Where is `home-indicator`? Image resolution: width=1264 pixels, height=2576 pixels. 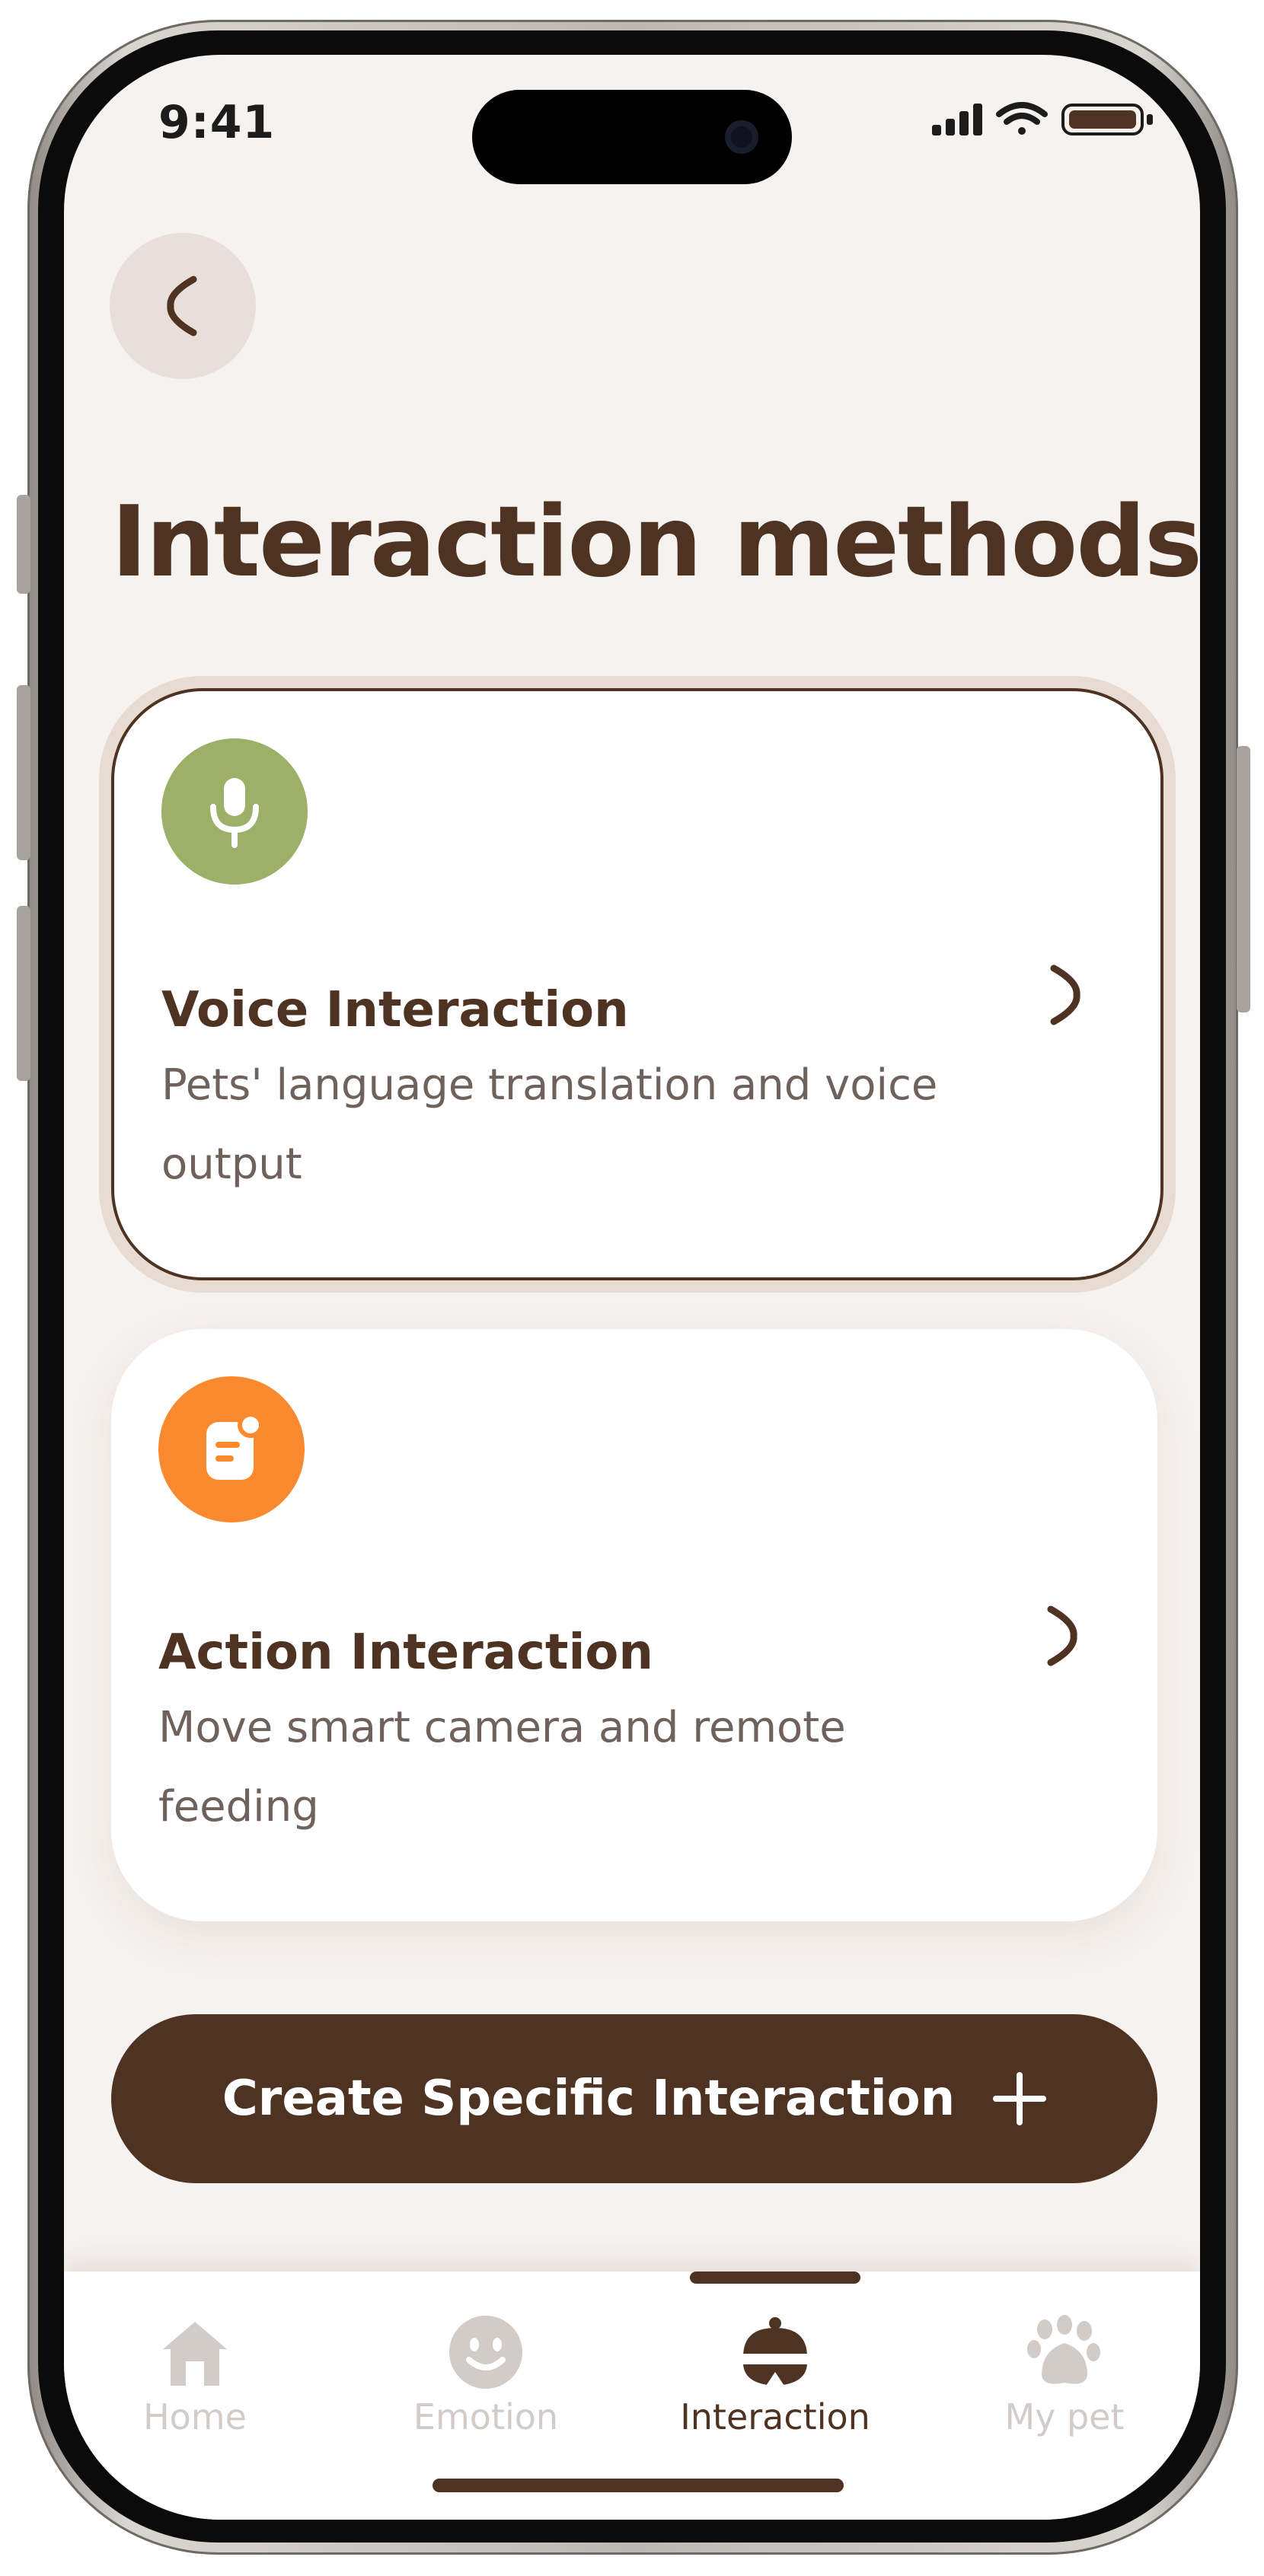
home-indicator is located at coordinates (638, 2486).